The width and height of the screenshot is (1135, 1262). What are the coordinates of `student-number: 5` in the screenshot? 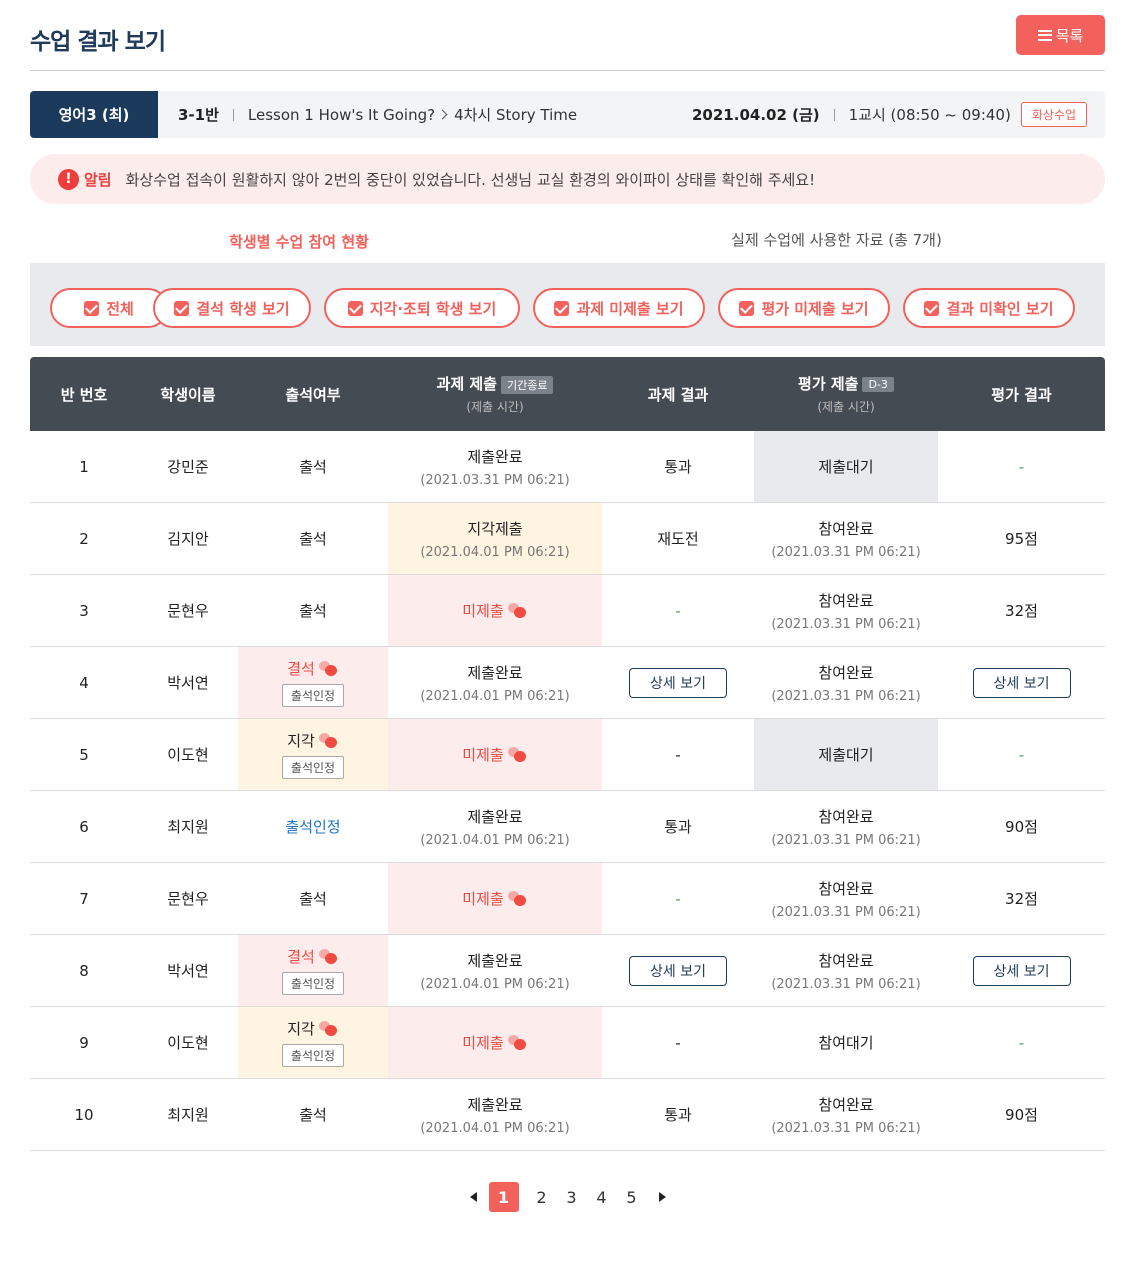 It's located at (84, 754).